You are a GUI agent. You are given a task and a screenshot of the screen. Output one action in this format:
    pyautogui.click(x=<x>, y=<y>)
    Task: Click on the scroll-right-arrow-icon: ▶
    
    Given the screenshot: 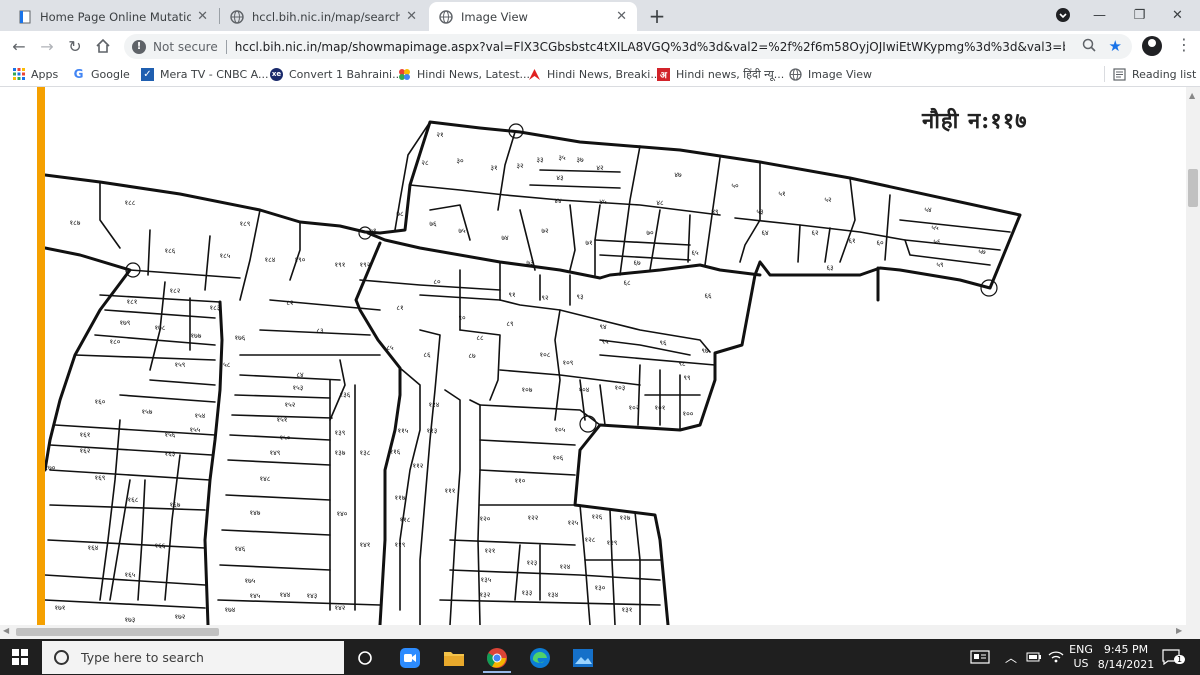 What is the action you would take?
    pyautogui.click(x=1179, y=630)
    